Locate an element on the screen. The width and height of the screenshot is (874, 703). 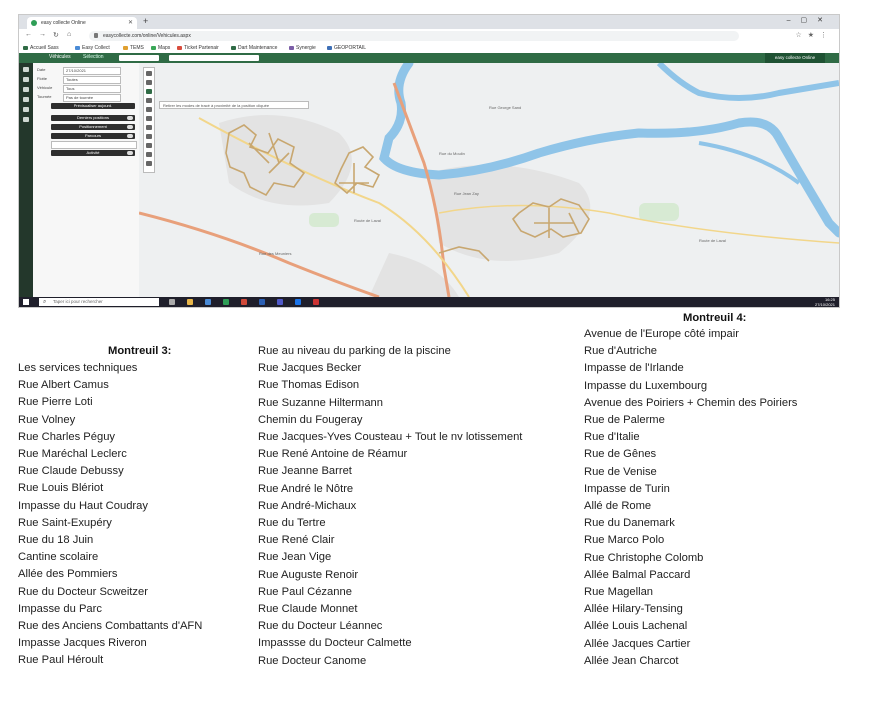
street-item: Rue d'Italie is located at coordinates (612, 437).